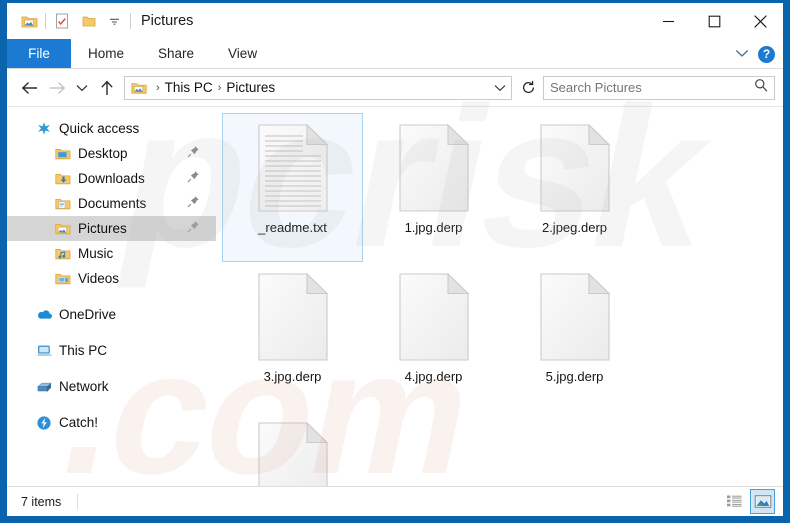  What do you see at coordinates (44, 351) in the screenshot?
I see `this-pc-icon` at bounding box center [44, 351].